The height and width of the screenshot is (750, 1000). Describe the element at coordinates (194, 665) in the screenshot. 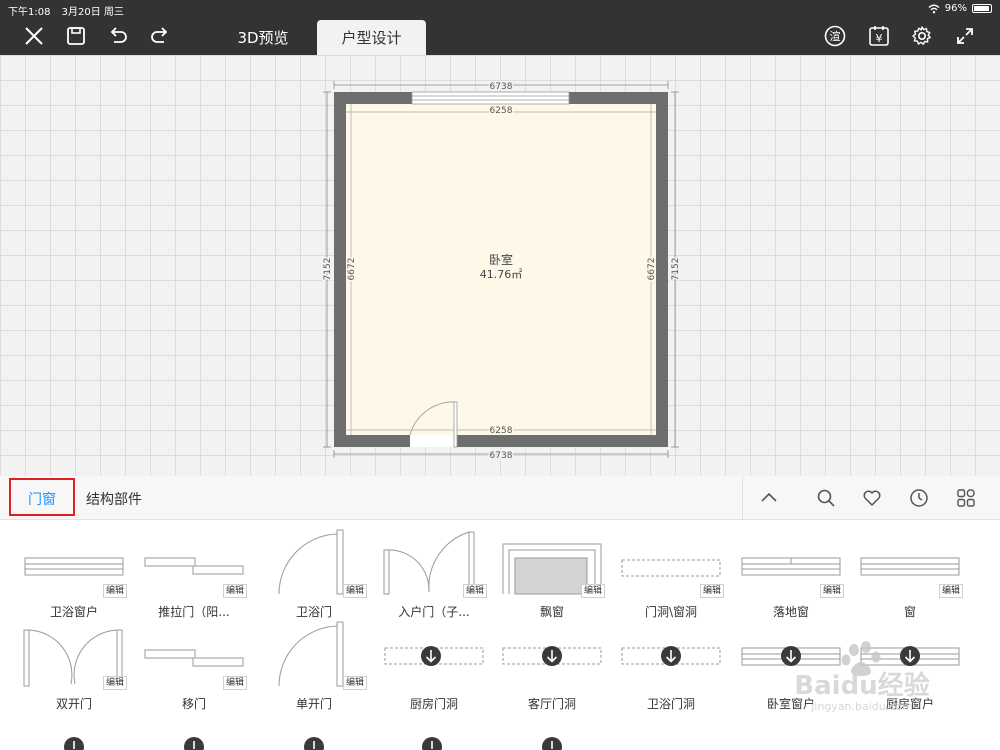

I see `catalog-item: 编辑 移门` at that location.